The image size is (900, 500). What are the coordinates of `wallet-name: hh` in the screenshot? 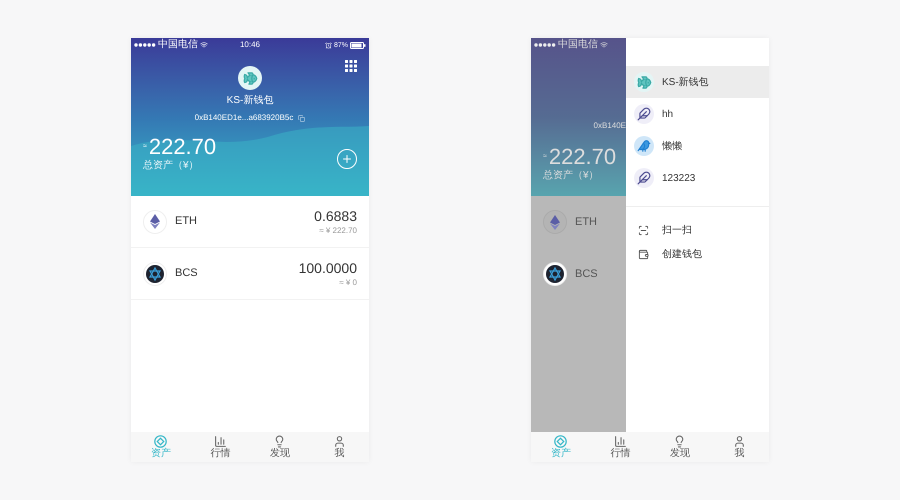 It's located at (668, 115).